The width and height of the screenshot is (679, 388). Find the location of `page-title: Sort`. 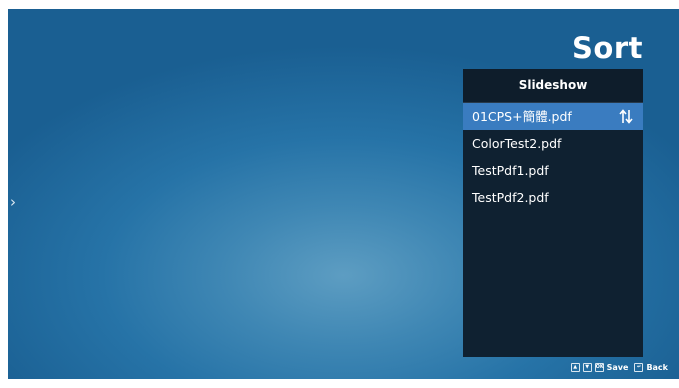

page-title: Sort is located at coordinates (607, 48).